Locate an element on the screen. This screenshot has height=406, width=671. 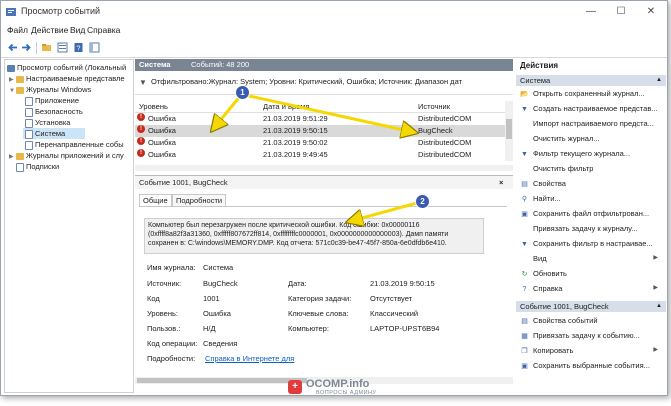
arrow-to-description is located at coordinates (384, 211).